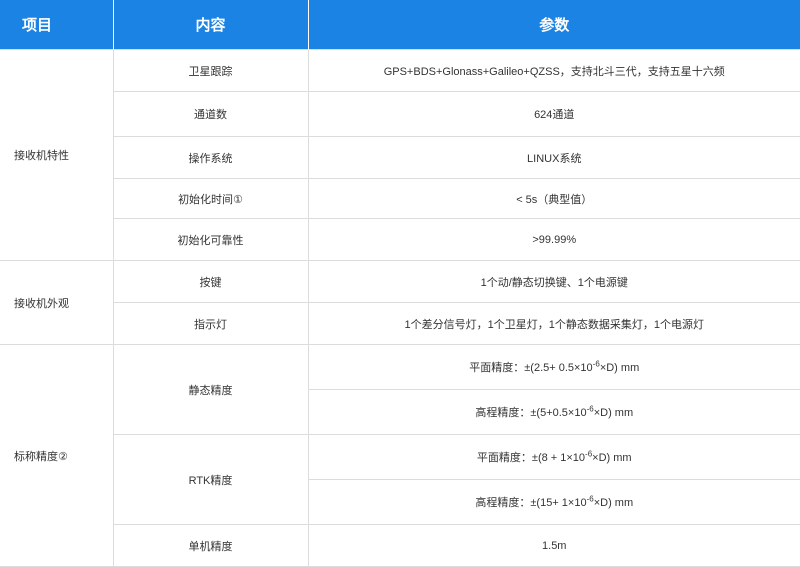 This screenshot has height=567, width=800. Describe the element at coordinates (531, 368) in the screenshot. I see `value-prefix: 平面精度：±(2.5+ 0.5×10` at that location.